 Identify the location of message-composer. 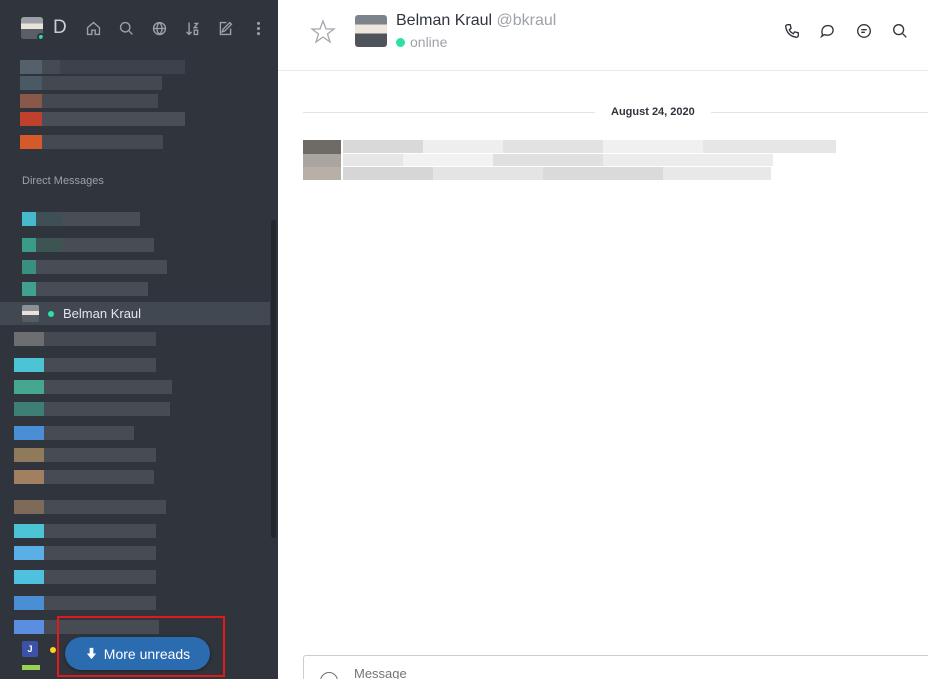
(615, 667).